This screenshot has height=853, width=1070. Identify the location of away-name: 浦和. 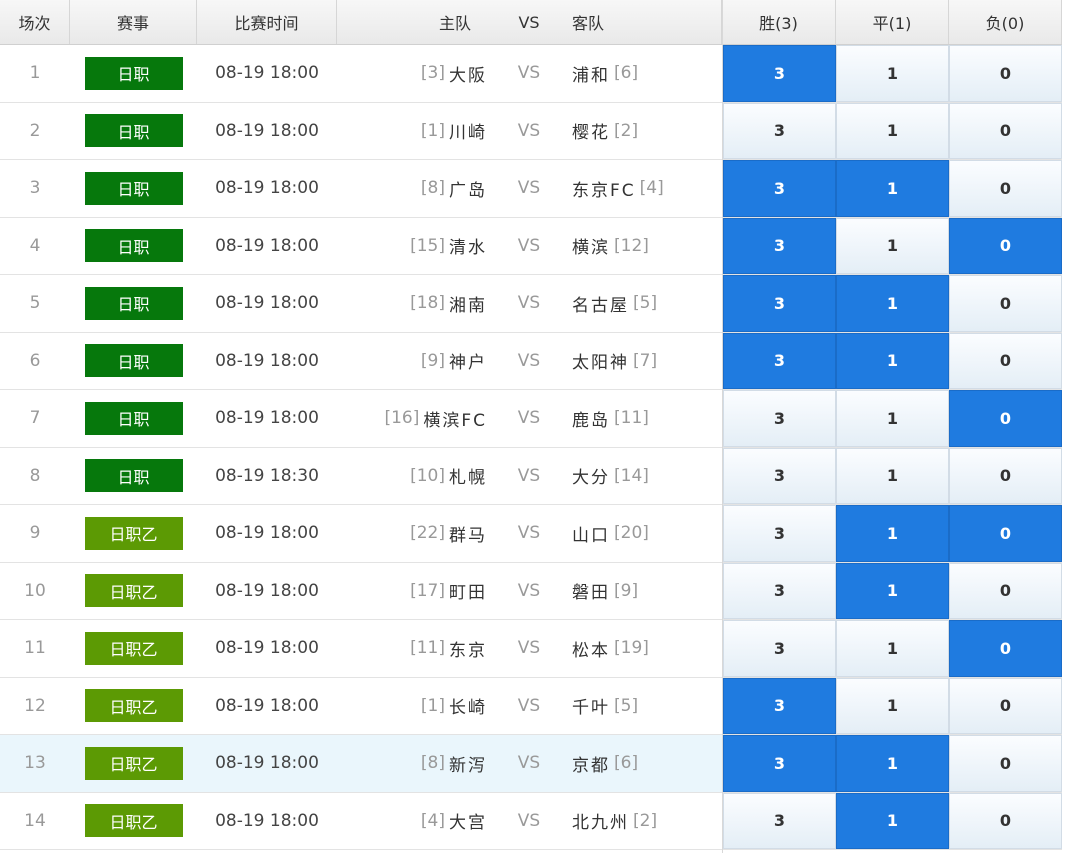
(591, 75).